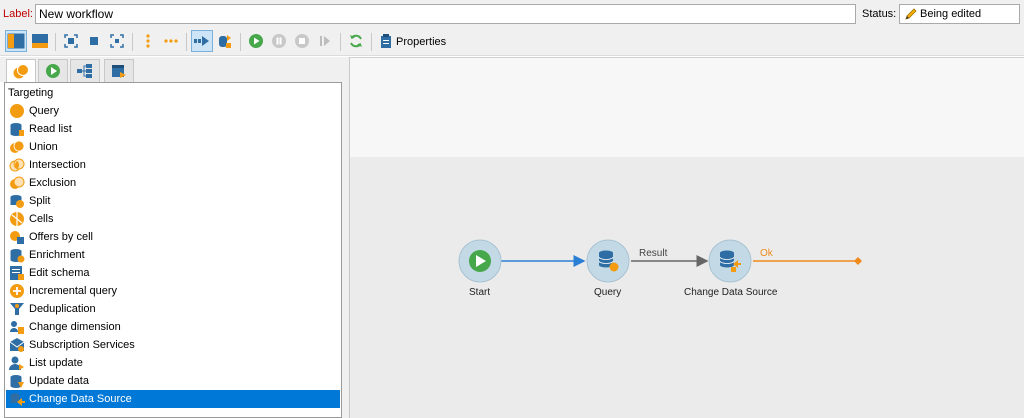  Describe the element at coordinates (17, 363) in the screenshot. I see `list-update-icon` at that location.